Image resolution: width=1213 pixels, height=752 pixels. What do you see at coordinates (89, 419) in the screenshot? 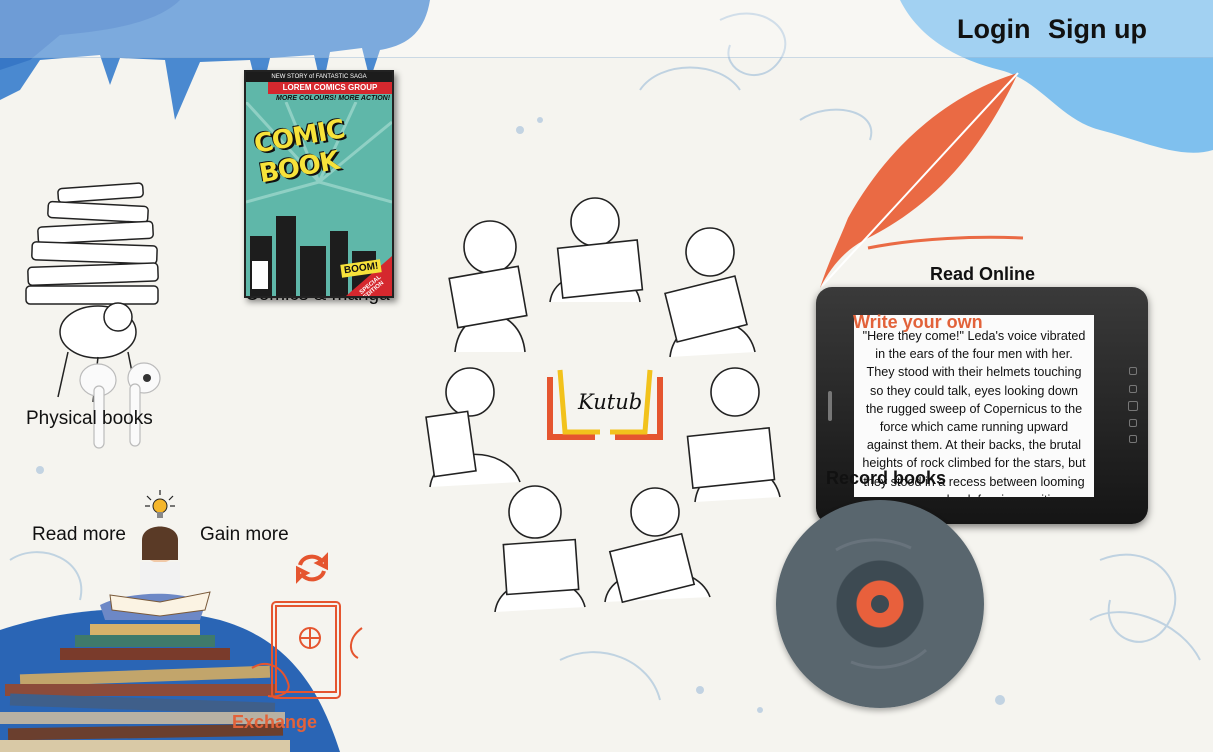
I see `physical-books-label: Physical books` at bounding box center [89, 419].